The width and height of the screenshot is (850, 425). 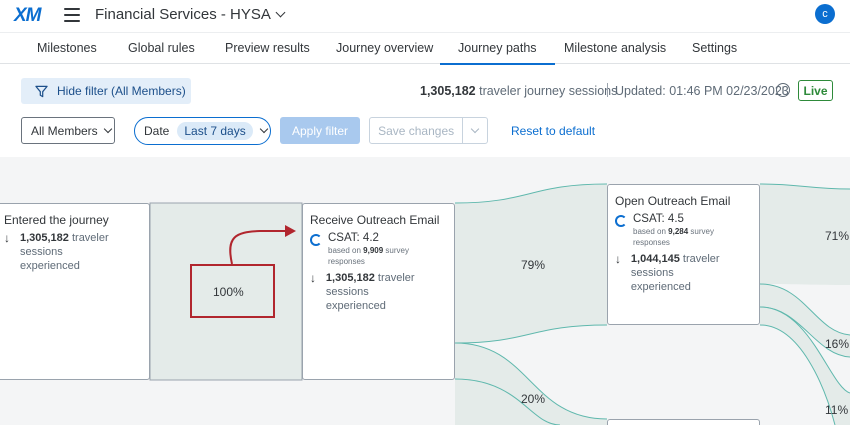 What do you see at coordinates (553, 131) in the screenshot?
I see `reset-to-default-link: Reset to default` at bounding box center [553, 131].